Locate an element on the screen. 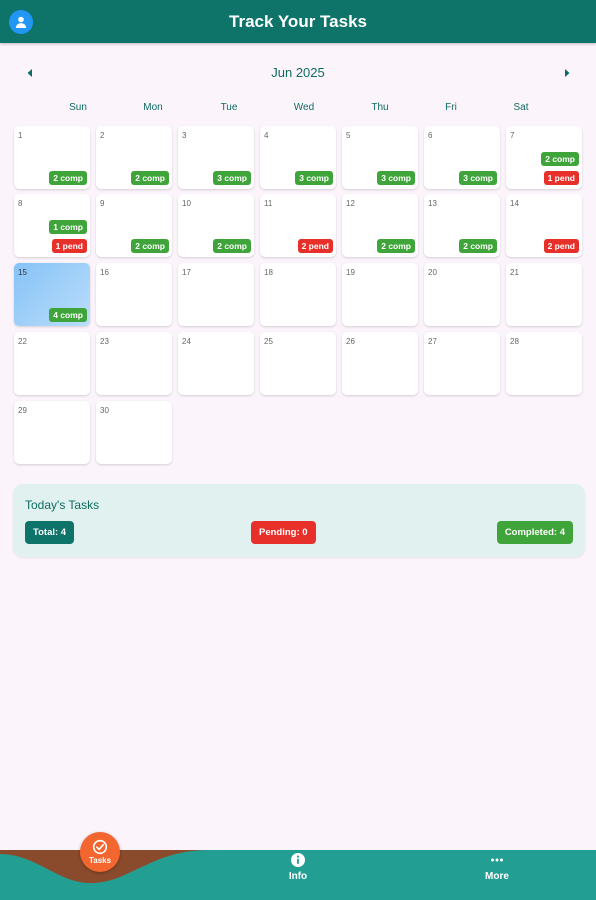  calendar-day-today: 15 4 comp is located at coordinates (52, 294).